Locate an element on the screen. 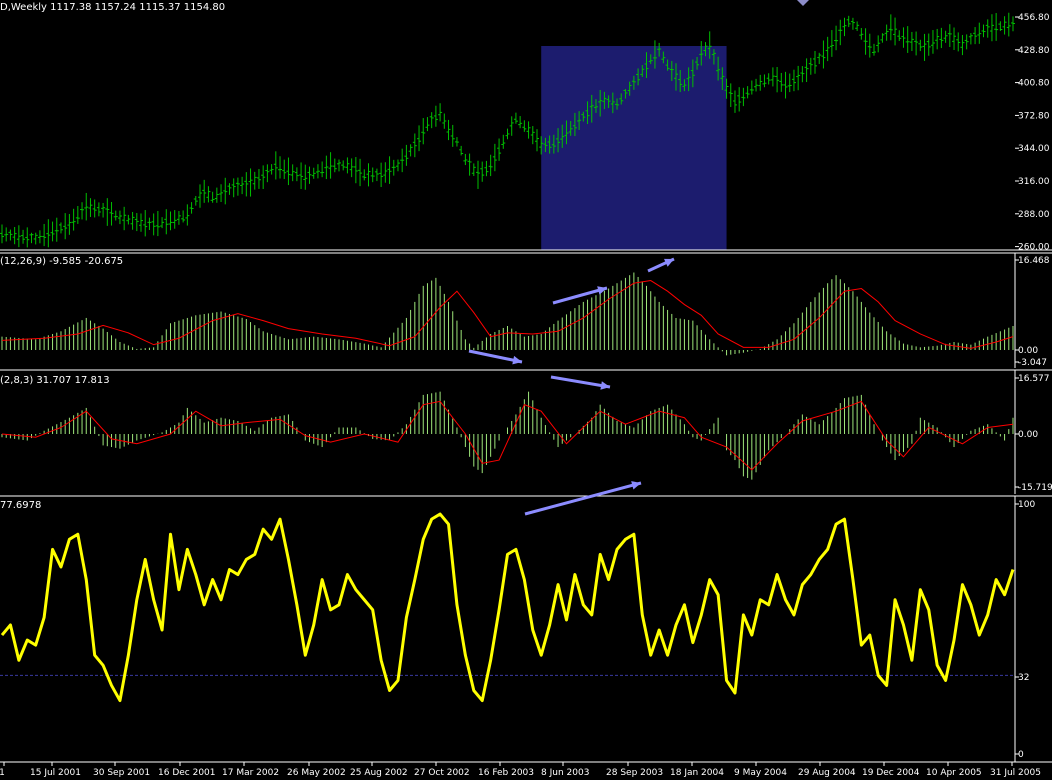 This screenshot has width=1052, height=780. osma-tick-label: 0.00 is located at coordinates (1028, 435).